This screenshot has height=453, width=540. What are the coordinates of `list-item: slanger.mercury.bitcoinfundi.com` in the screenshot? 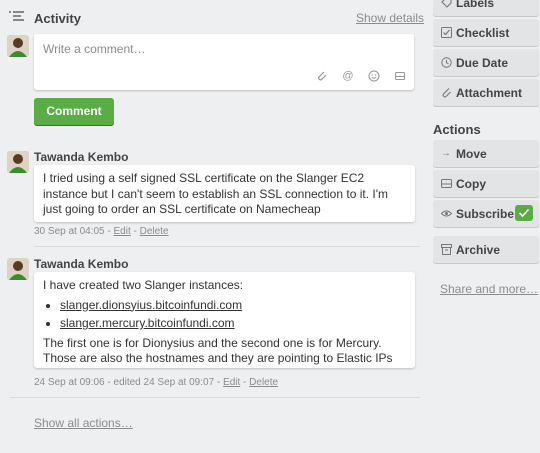 It's located at (233, 324).